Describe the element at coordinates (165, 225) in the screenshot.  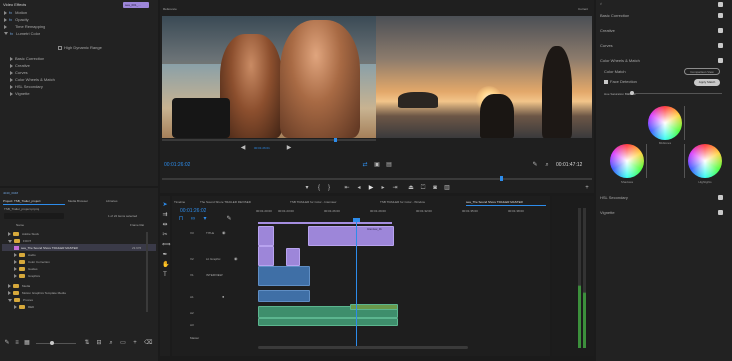
I see `ripple-edit-icon: ⇹` at that location.